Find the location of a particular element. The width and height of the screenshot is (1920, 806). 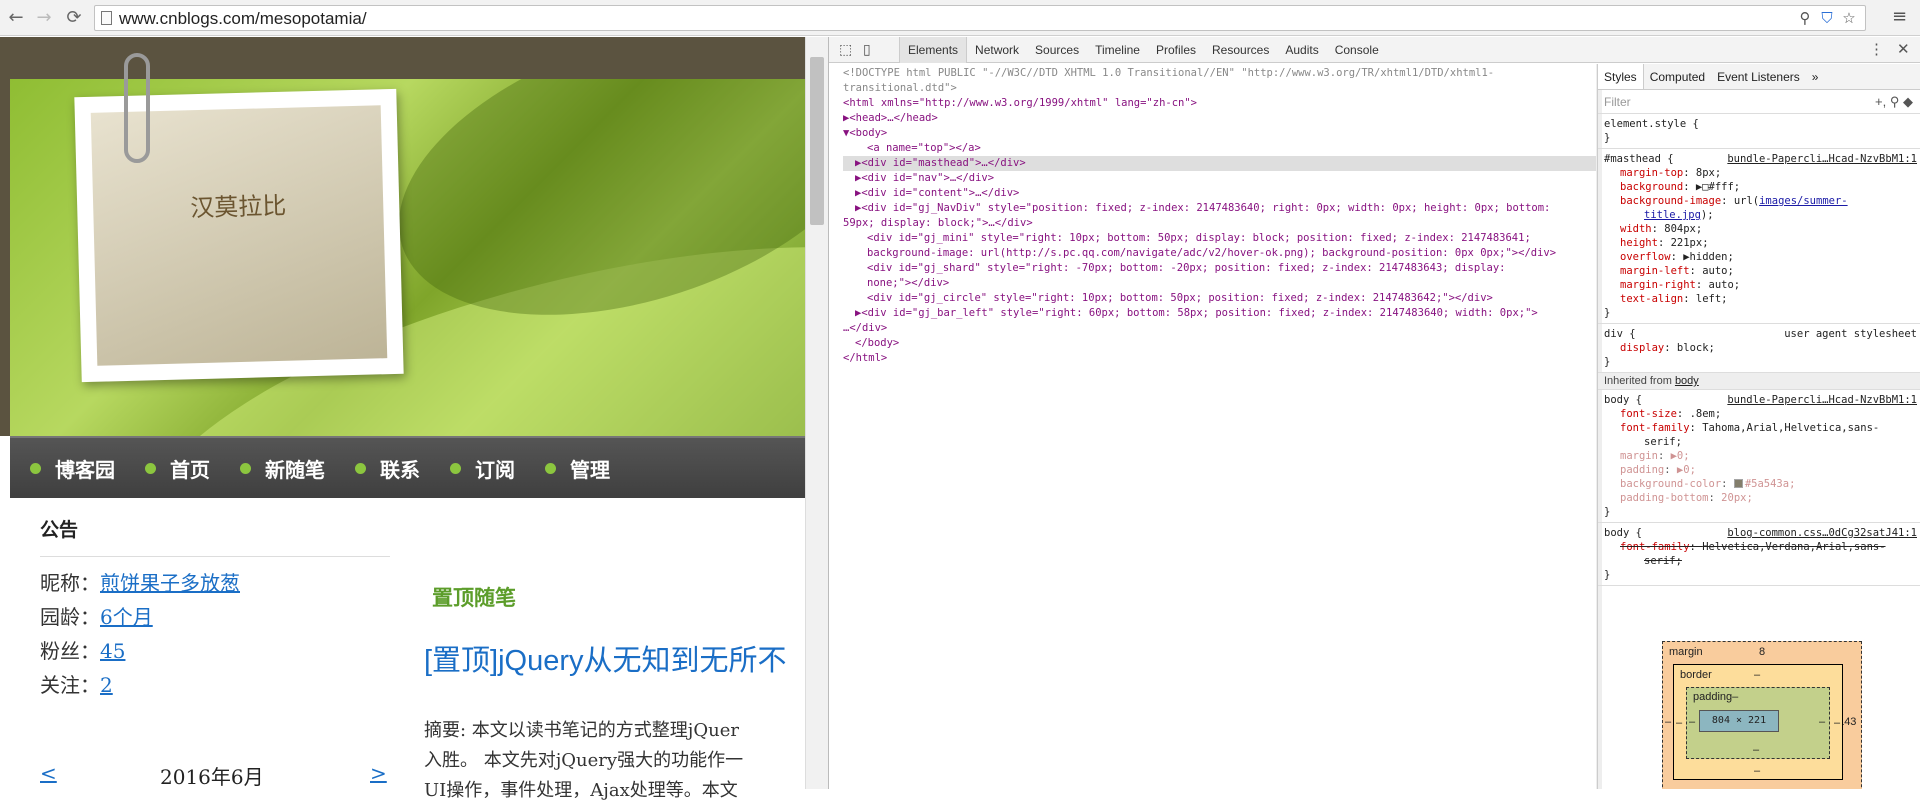

tab-audits: Audits is located at coordinates (1301, 50).